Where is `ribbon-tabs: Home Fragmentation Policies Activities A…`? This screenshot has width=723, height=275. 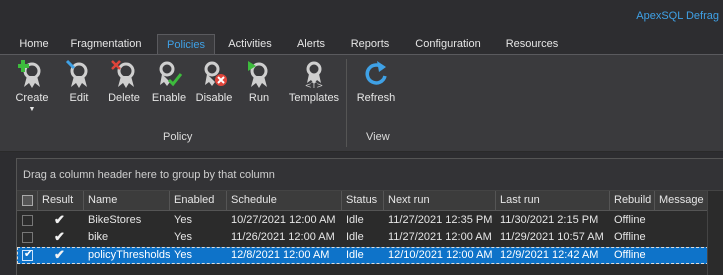
ribbon-tabs: Home Fragmentation Policies Activities A… is located at coordinates (361, 44).